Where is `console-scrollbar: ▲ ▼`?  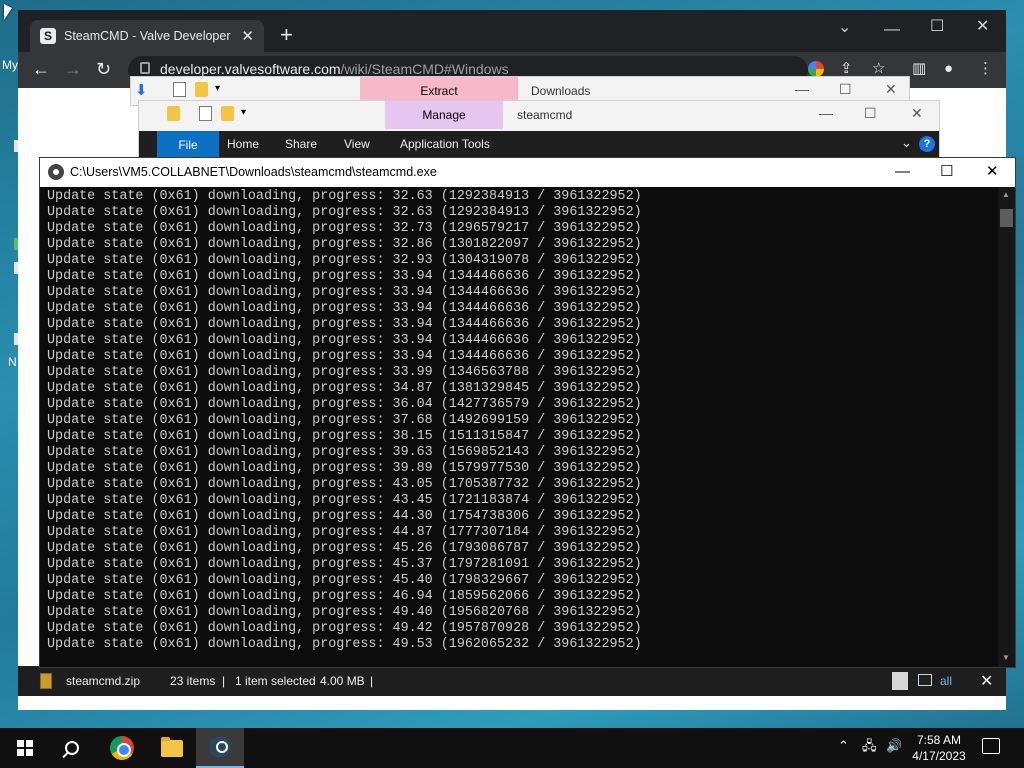
console-scrollbar: ▲ ▼ is located at coordinates (1006, 427).